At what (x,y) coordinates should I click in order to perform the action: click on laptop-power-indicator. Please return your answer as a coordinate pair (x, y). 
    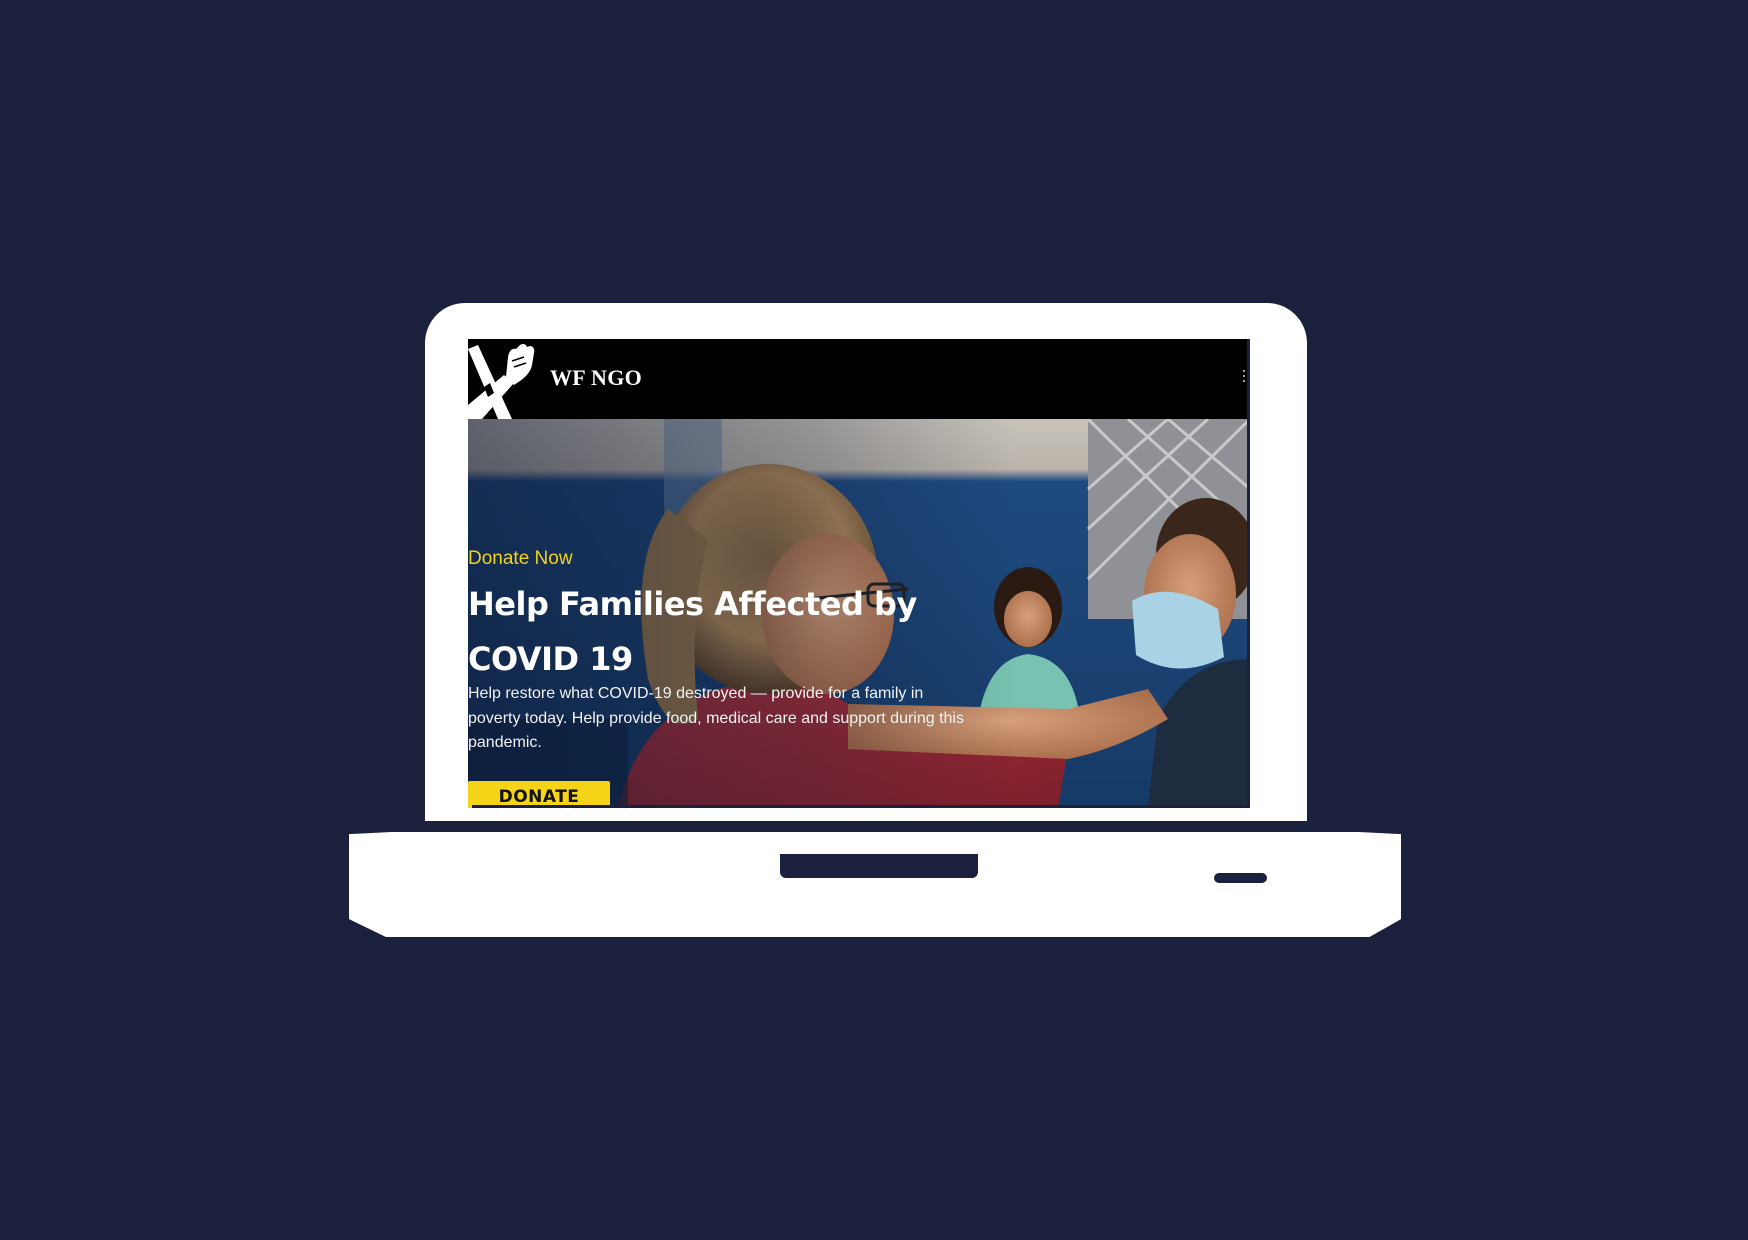
    Looking at the image, I should click on (1240, 878).